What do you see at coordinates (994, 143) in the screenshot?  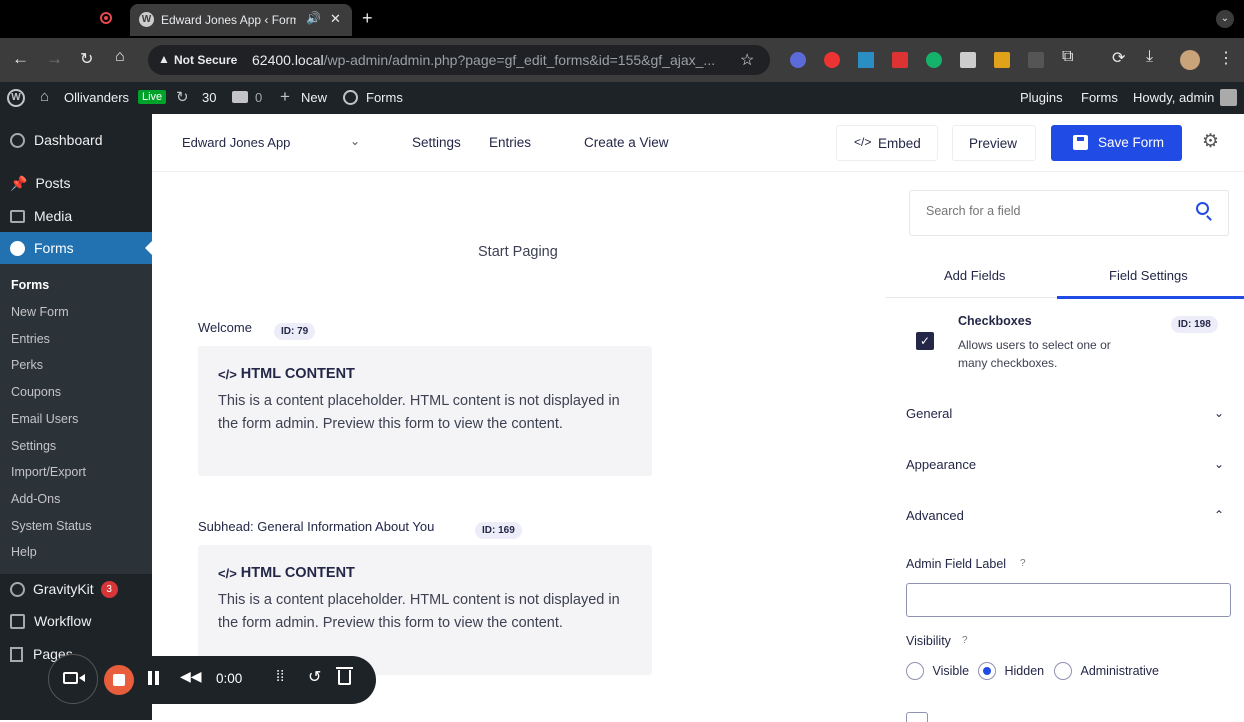 I see `preview-button: Preview` at bounding box center [994, 143].